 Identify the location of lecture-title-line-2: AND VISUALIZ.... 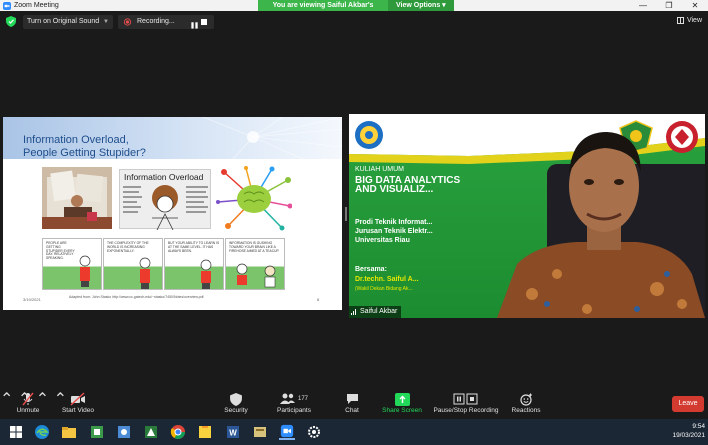
(394, 189).